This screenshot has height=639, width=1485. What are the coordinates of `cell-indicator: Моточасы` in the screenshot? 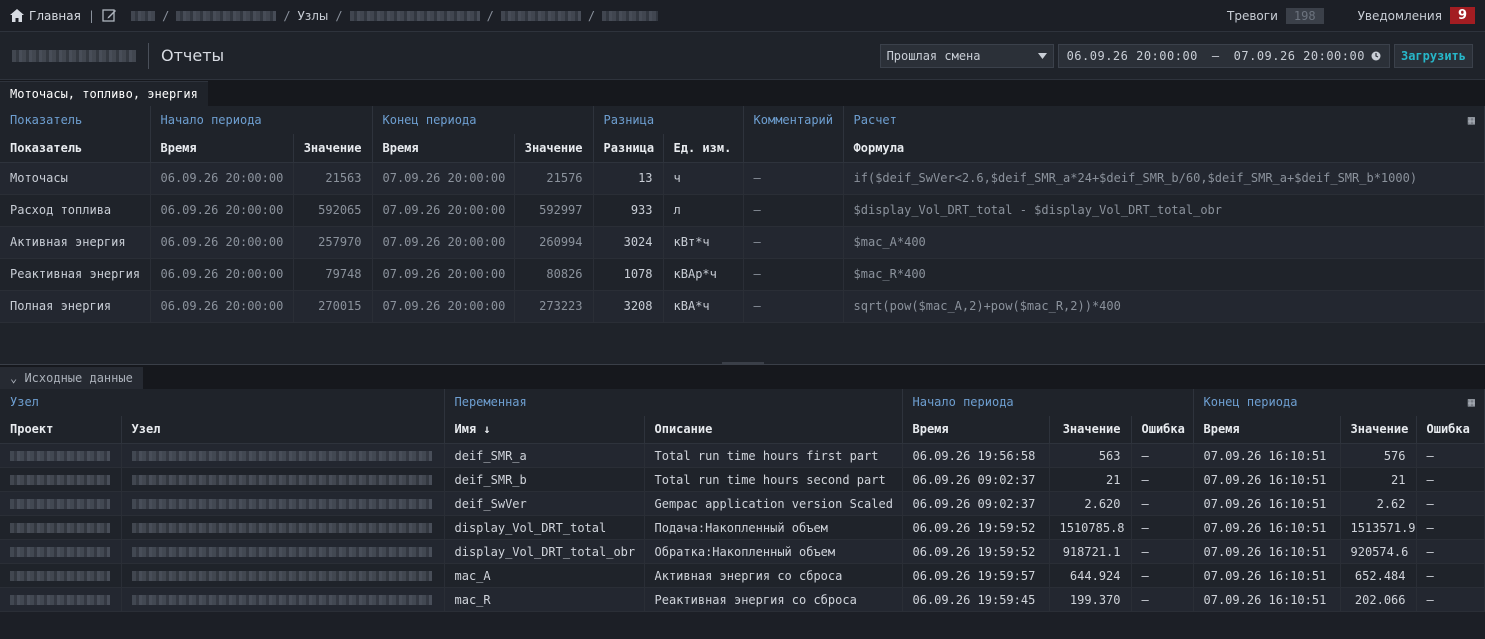 It's located at (75, 178).